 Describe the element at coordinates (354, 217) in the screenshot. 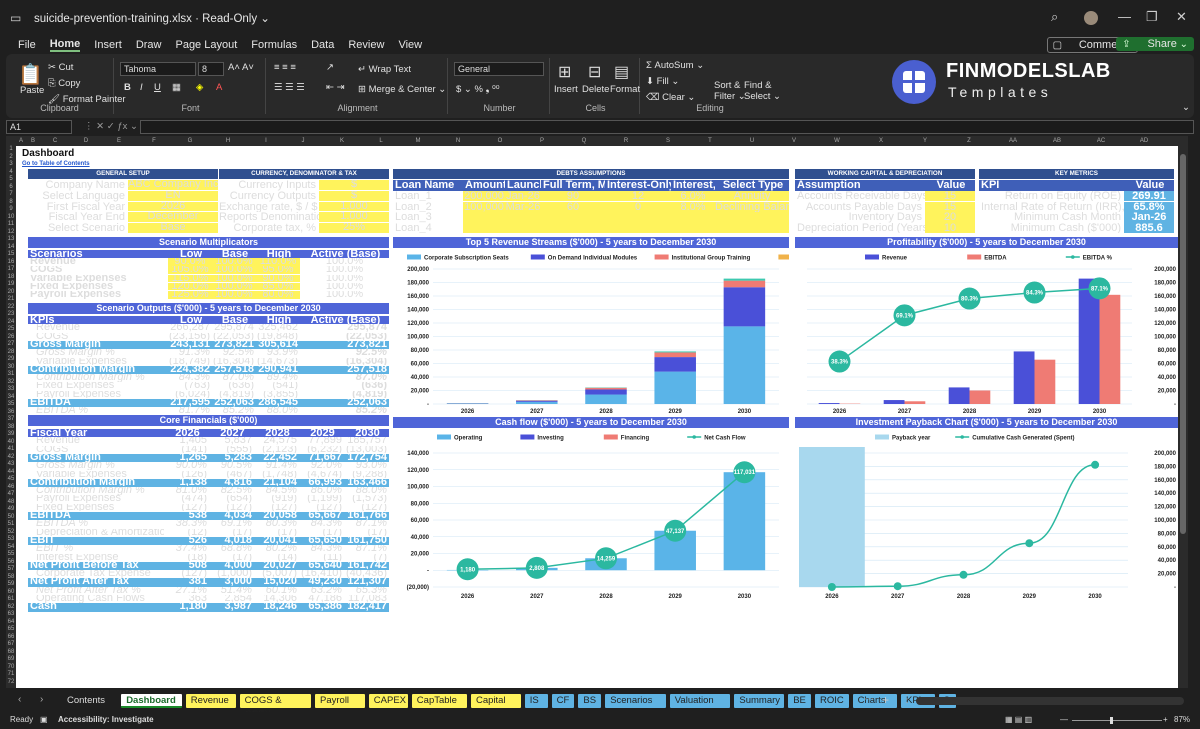

I see `row-value: 1.000` at that location.